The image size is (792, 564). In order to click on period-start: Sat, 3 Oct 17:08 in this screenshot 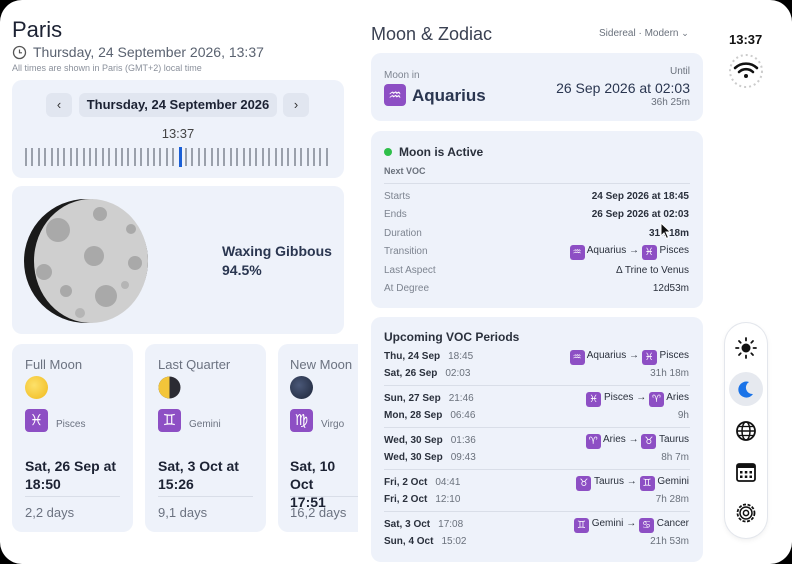, I will do `click(424, 524)`.